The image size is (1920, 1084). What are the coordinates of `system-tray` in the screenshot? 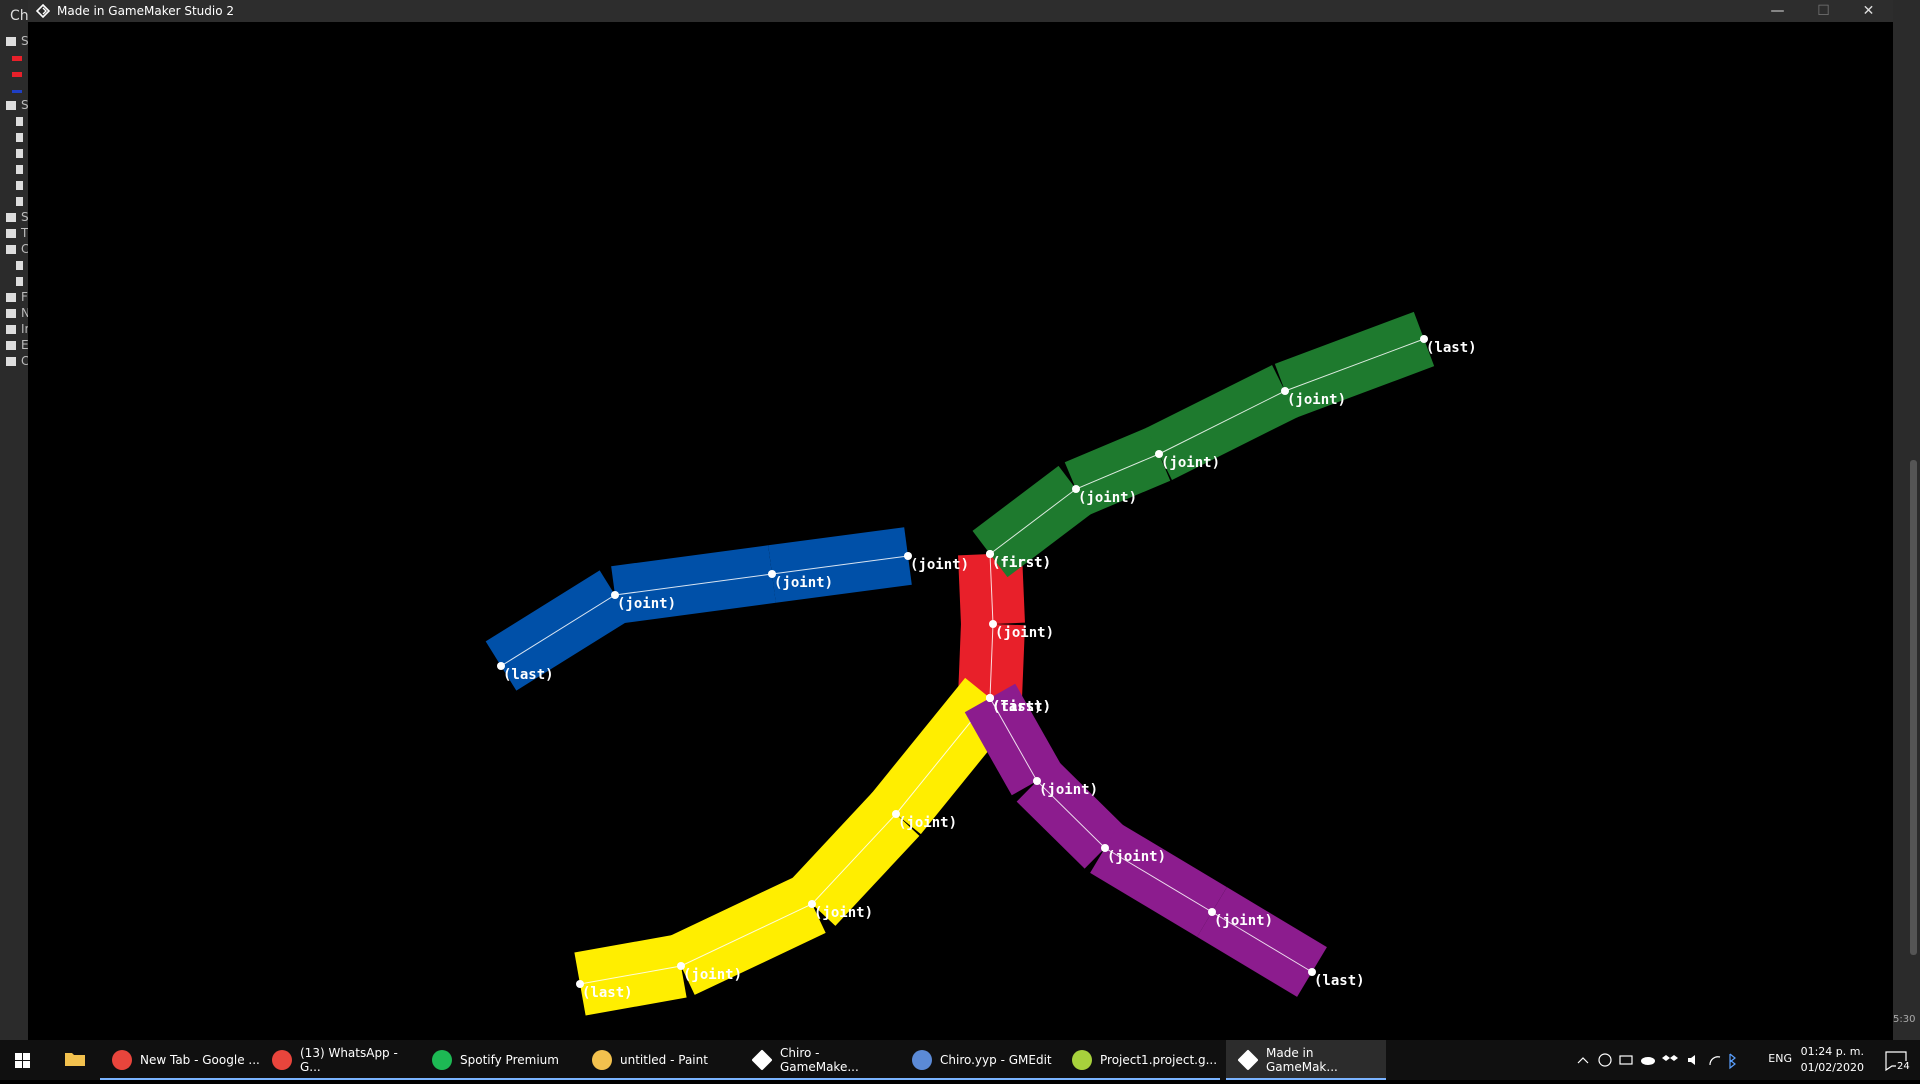 It's located at (1670, 1060).